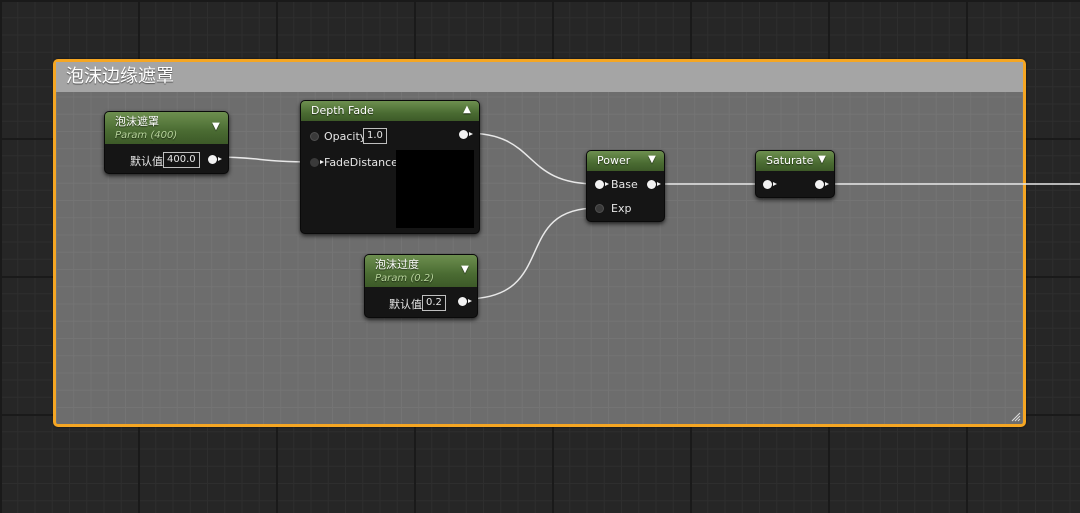 This screenshot has width=1080, height=513. I want to click on opacity-input-pin, so click(314, 136).